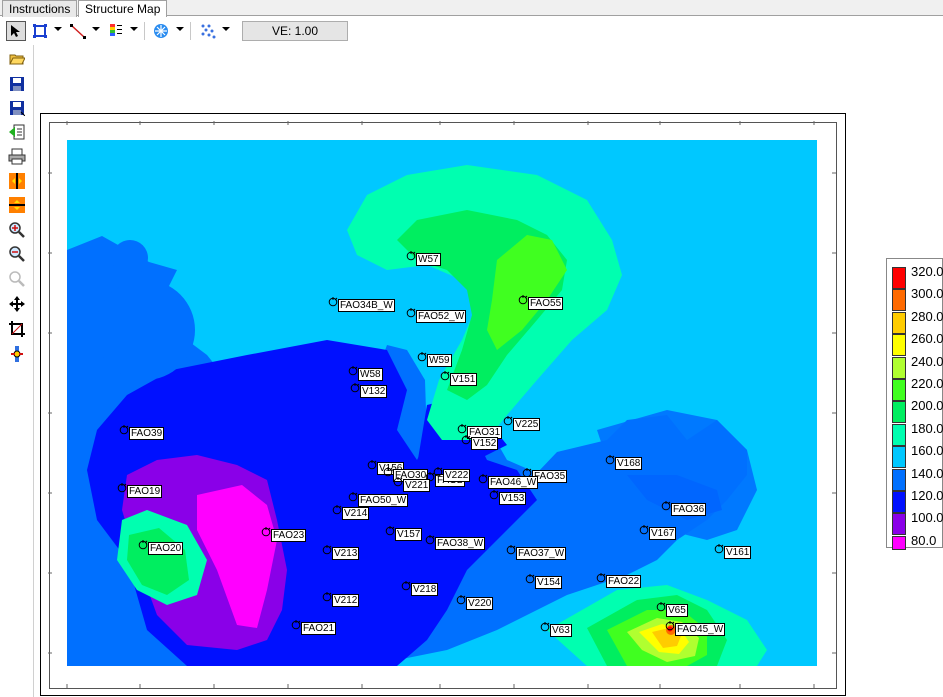 This screenshot has width=943, height=697. What do you see at coordinates (471, 8) in the screenshot?
I see `tab-bar: Instructions Structure Map` at bounding box center [471, 8].